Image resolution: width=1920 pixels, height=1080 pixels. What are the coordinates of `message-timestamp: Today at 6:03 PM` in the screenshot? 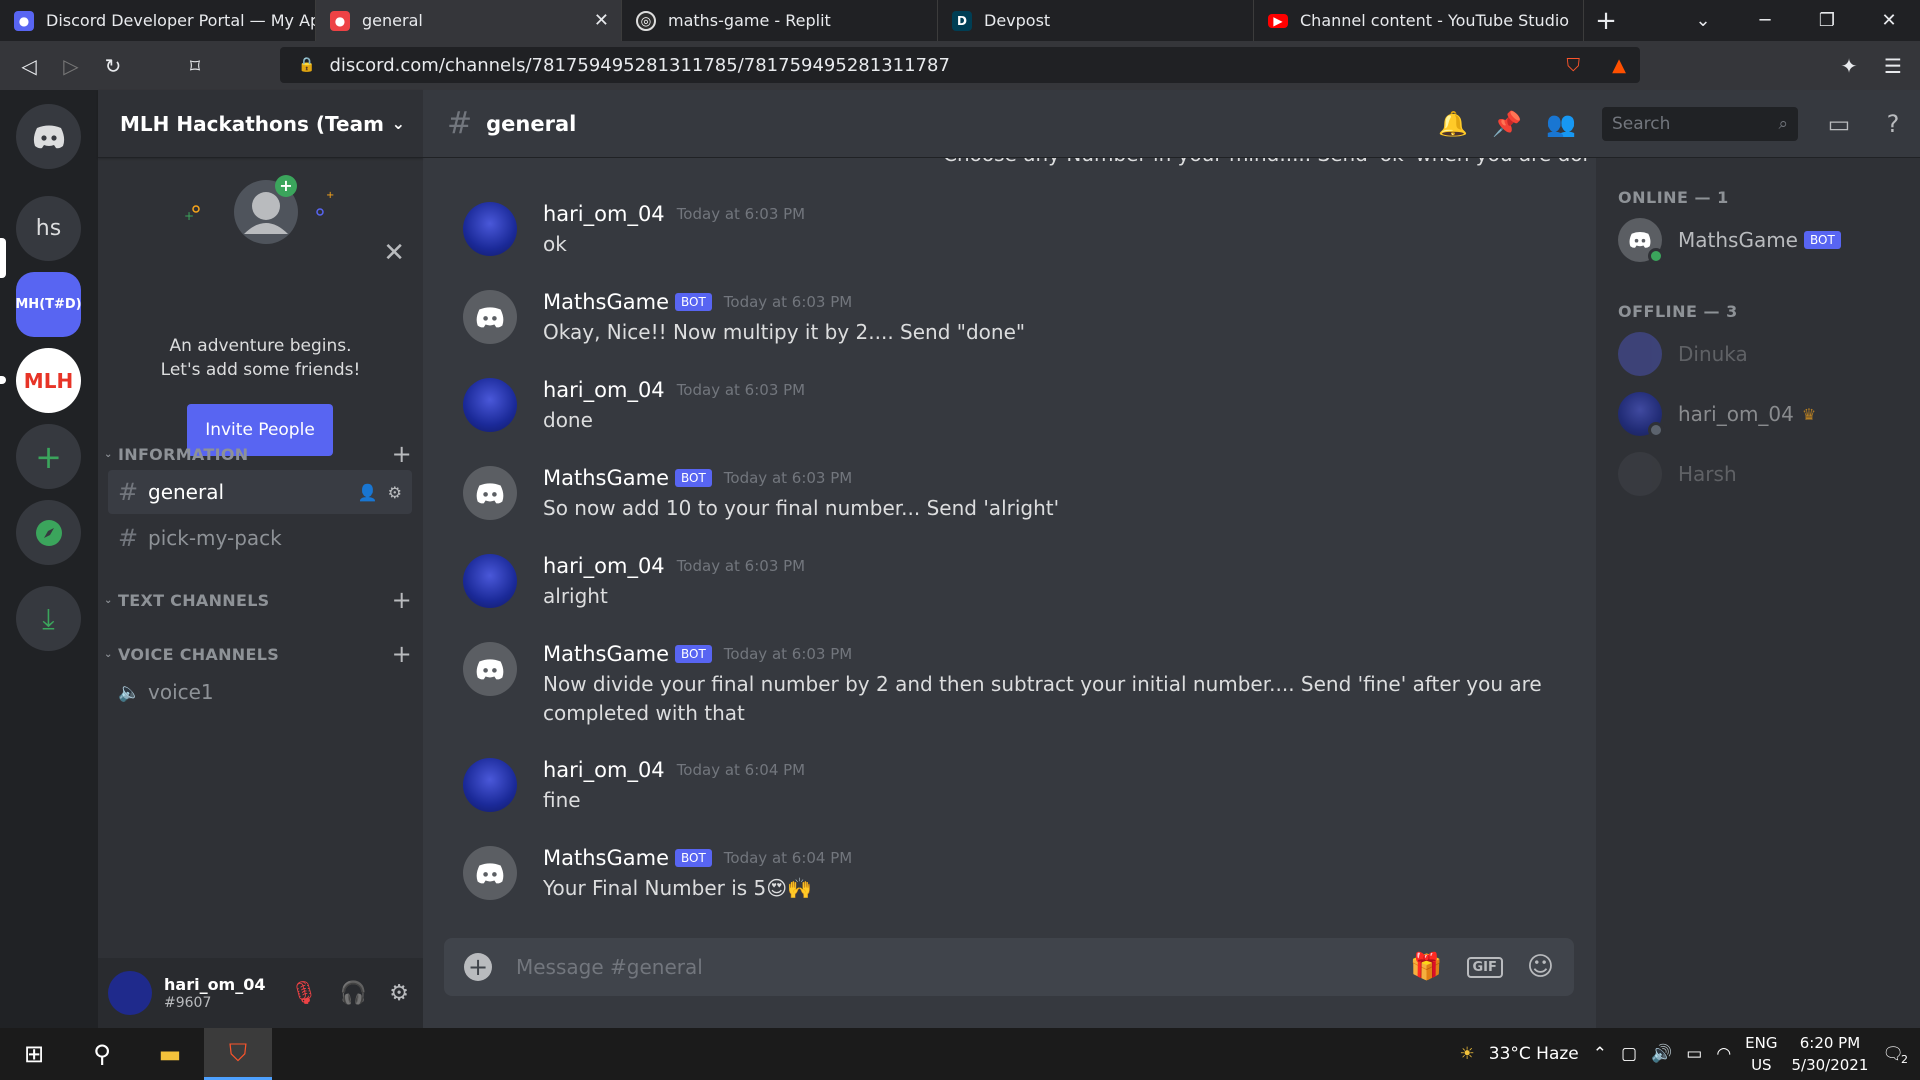 It's located at (741, 566).